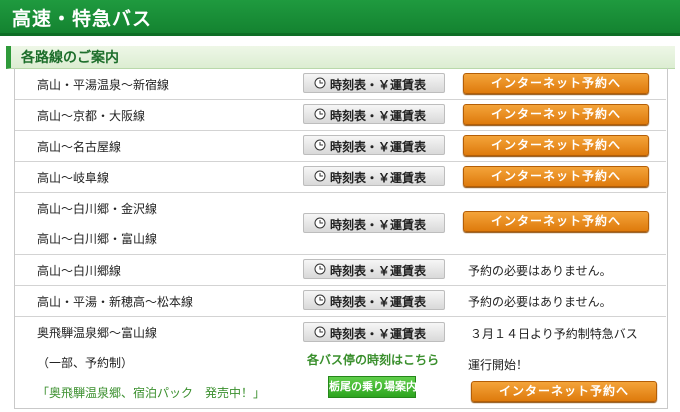 The height and width of the screenshot is (412, 680). Describe the element at coordinates (103, 85) in the screenshot. I see `route-name: 高山・平湯温泉～新宿線` at that location.